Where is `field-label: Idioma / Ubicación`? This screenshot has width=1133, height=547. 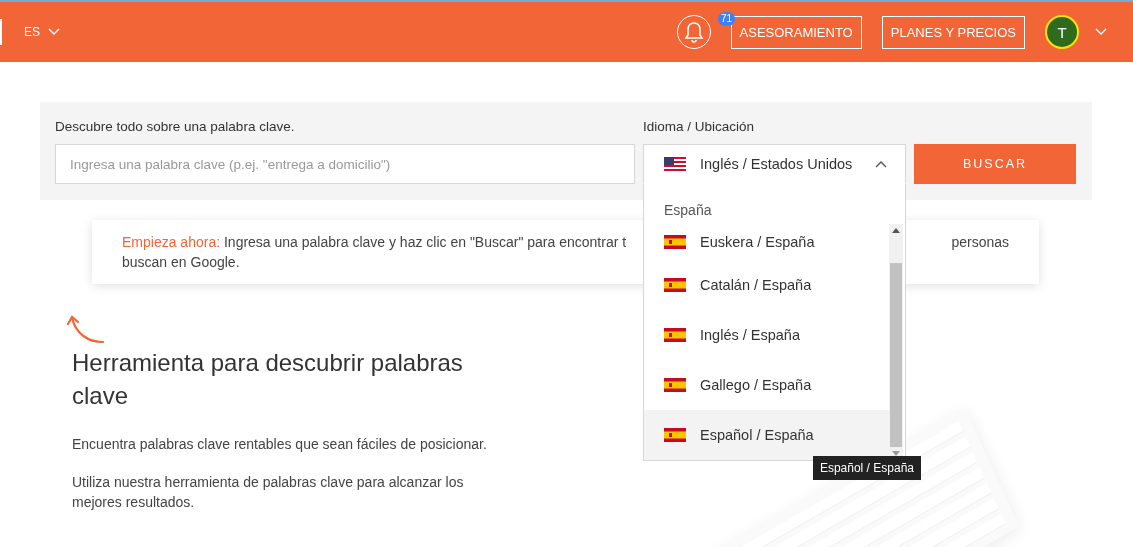 field-label: Idioma / Ubicación is located at coordinates (699, 126).